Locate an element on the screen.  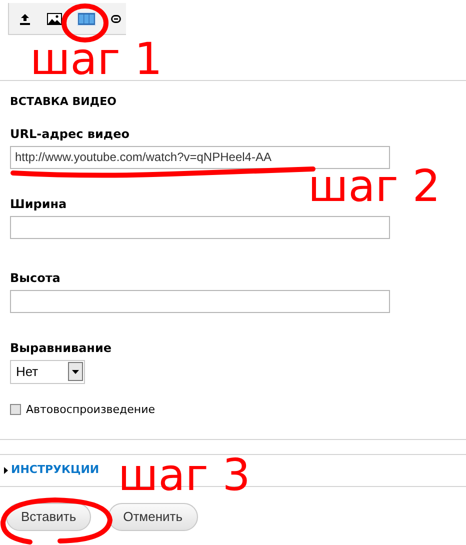
film-icon is located at coordinates (86, 18).